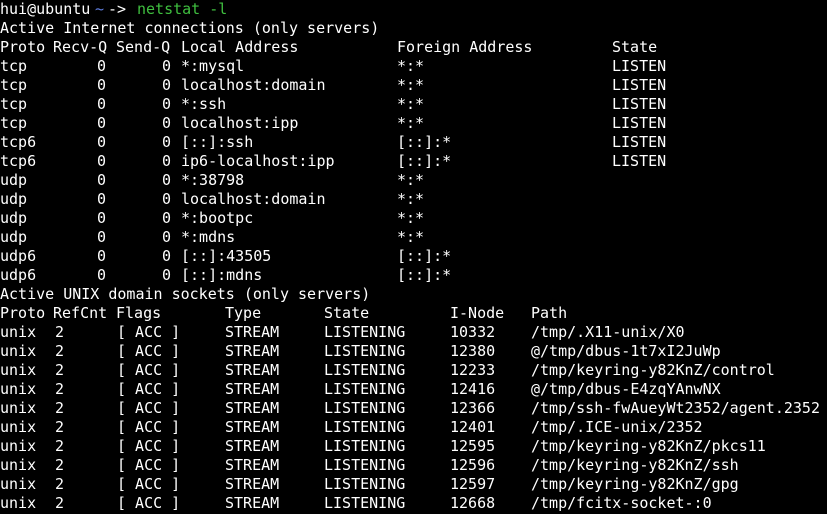  What do you see at coordinates (240, 47) in the screenshot?
I see `header-local-address: Local Address` at bounding box center [240, 47].